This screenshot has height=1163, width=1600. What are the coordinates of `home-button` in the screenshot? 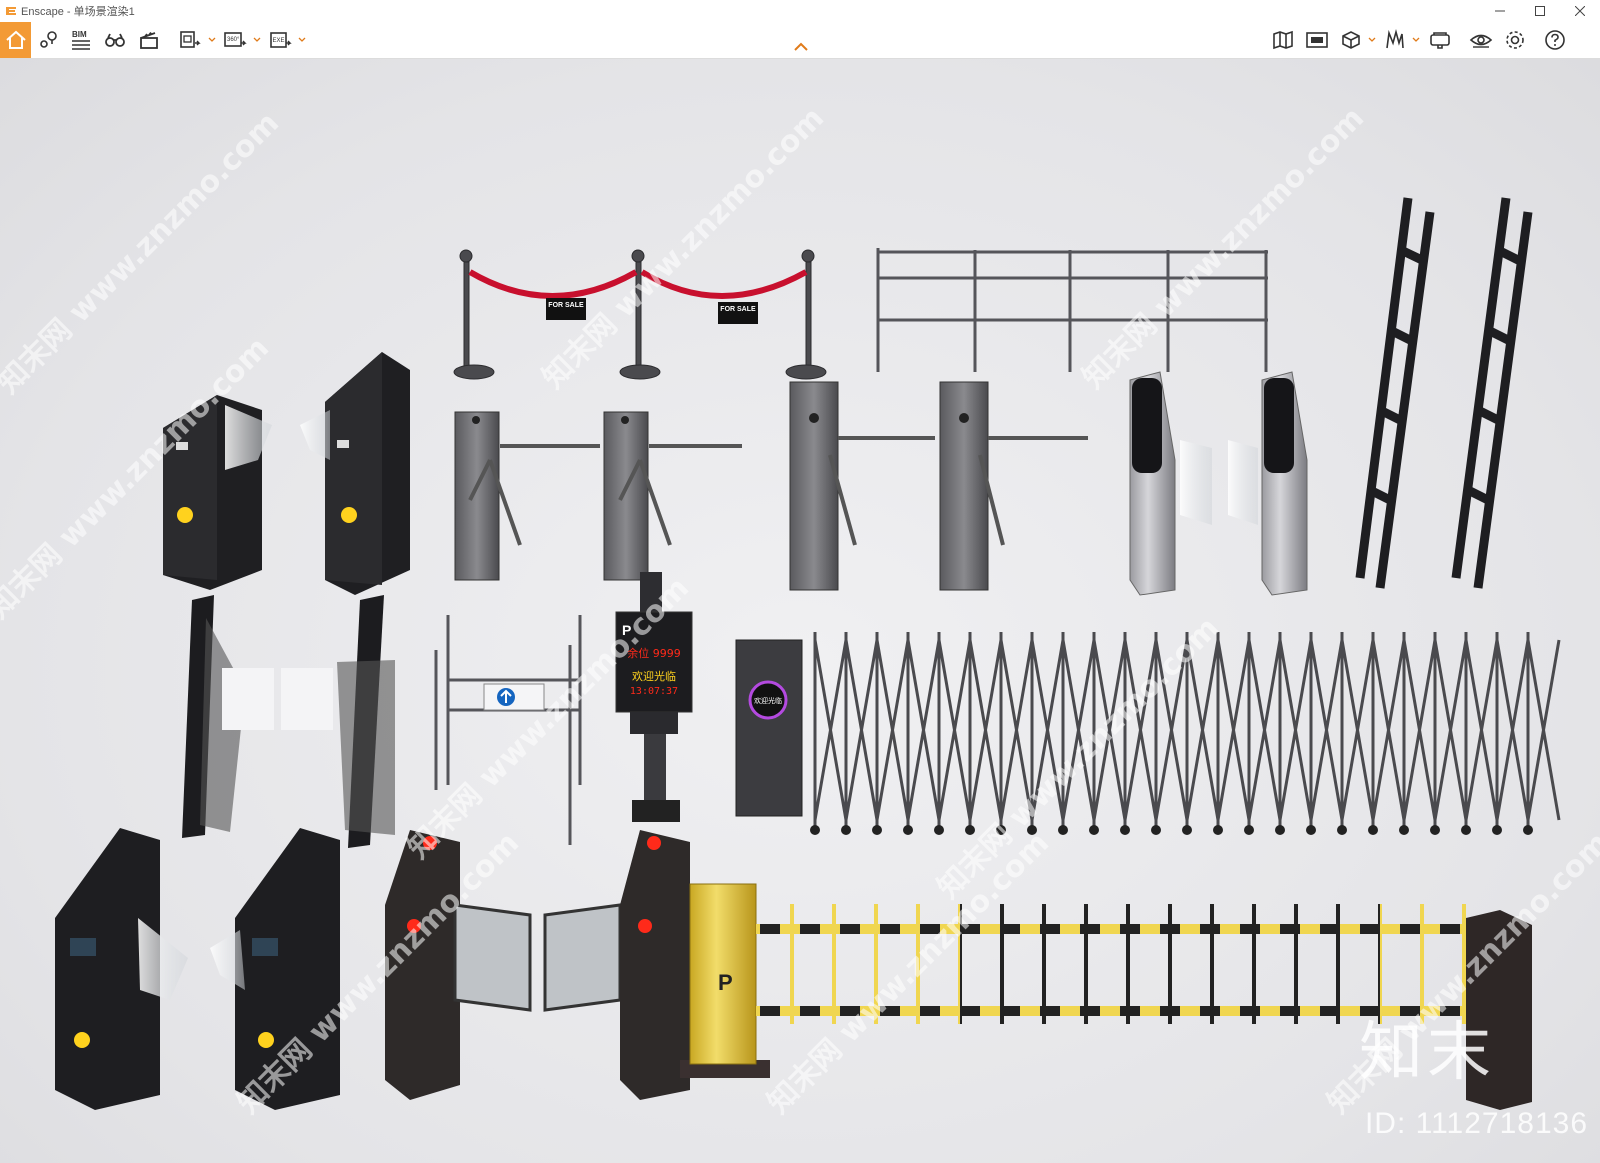 It's located at (15, 40).